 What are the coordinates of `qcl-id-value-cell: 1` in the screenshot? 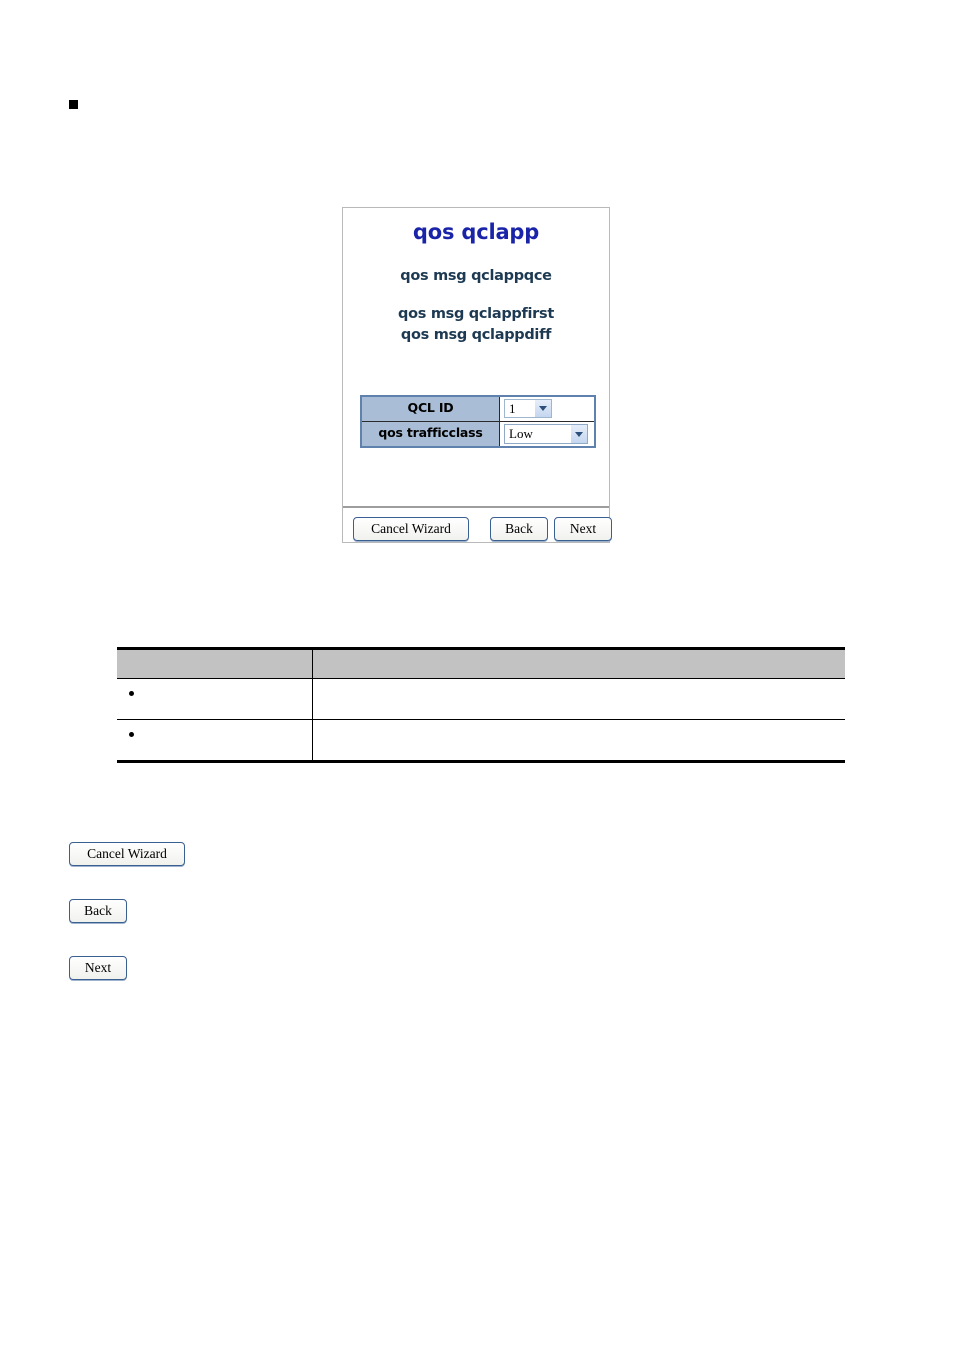 It's located at (547, 409).